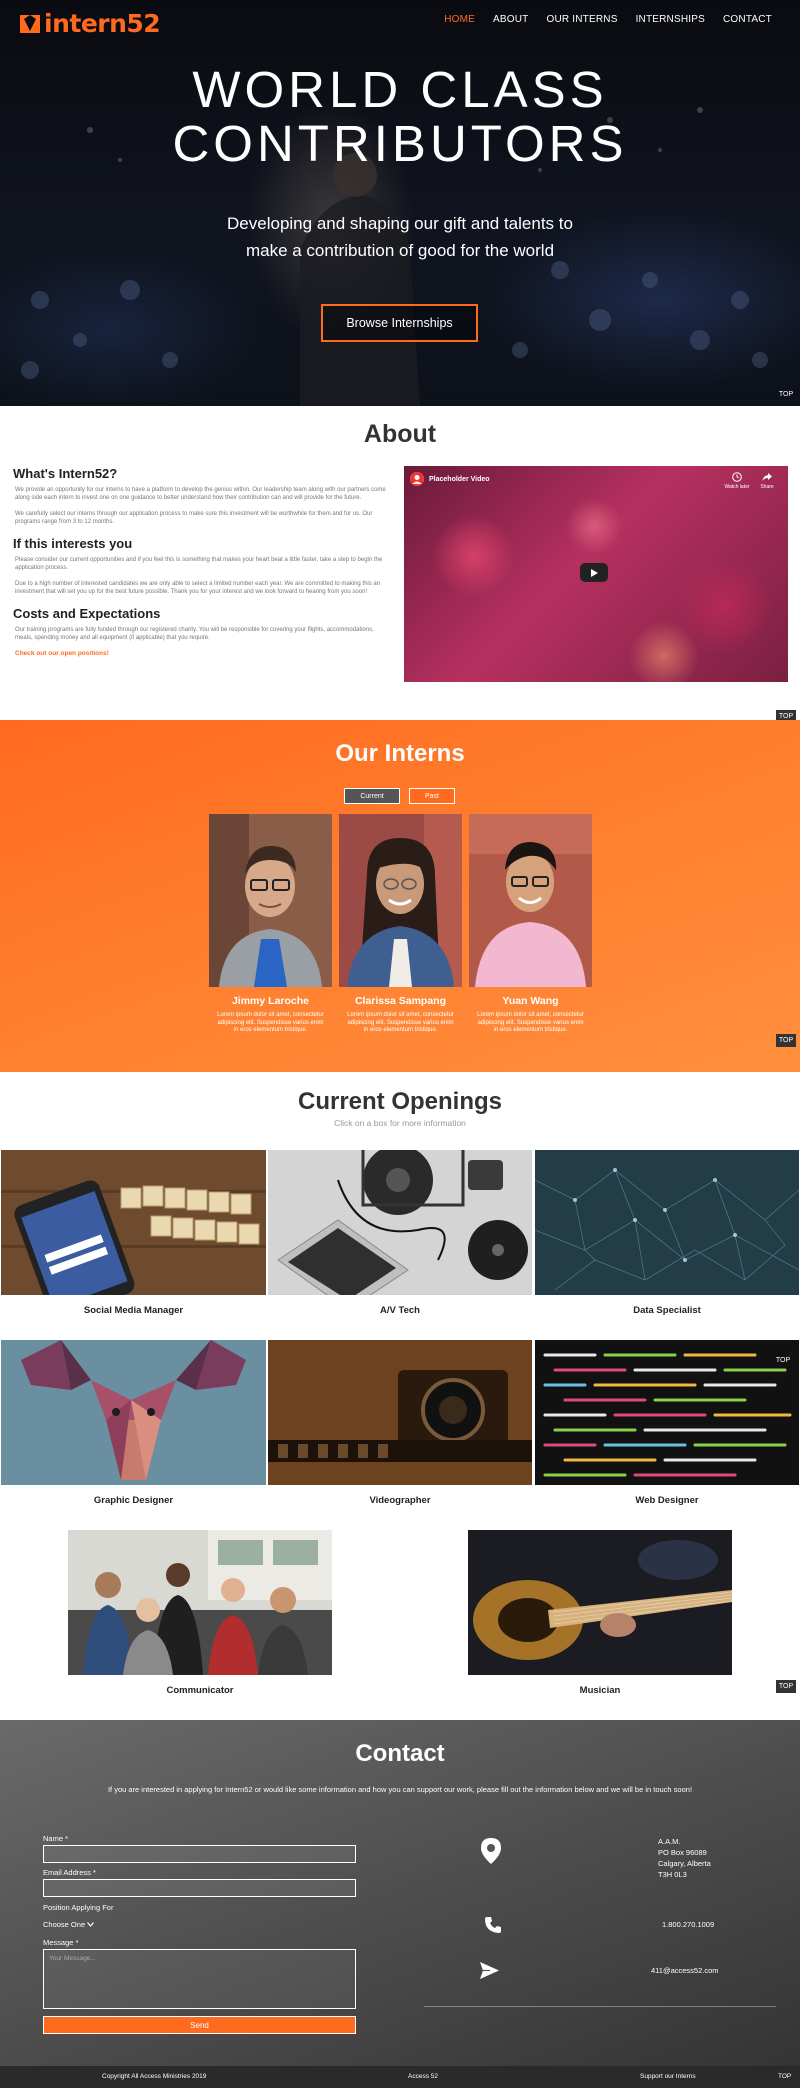 The height and width of the screenshot is (2088, 800). Describe the element at coordinates (737, 477) in the screenshot. I see `clock-icon` at that location.